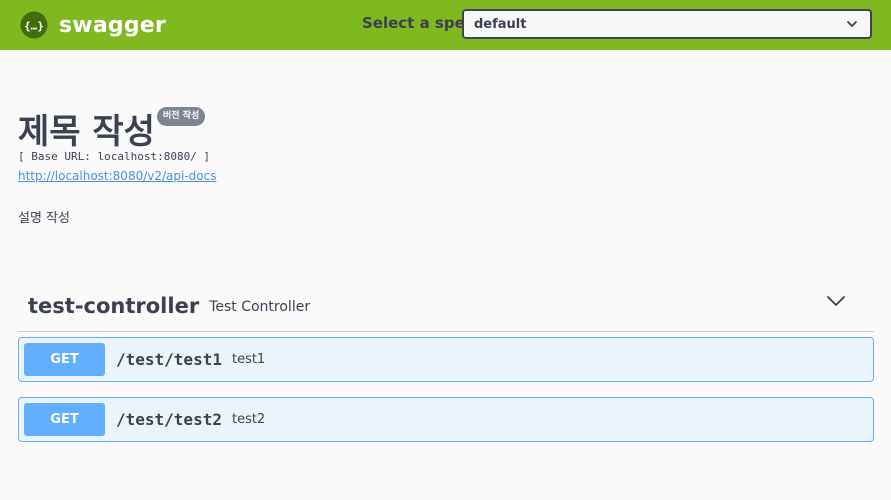 The height and width of the screenshot is (500, 891). Describe the element at coordinates (86, 132) in the screenshot. I see `api-title: 제목 작성` at that location.